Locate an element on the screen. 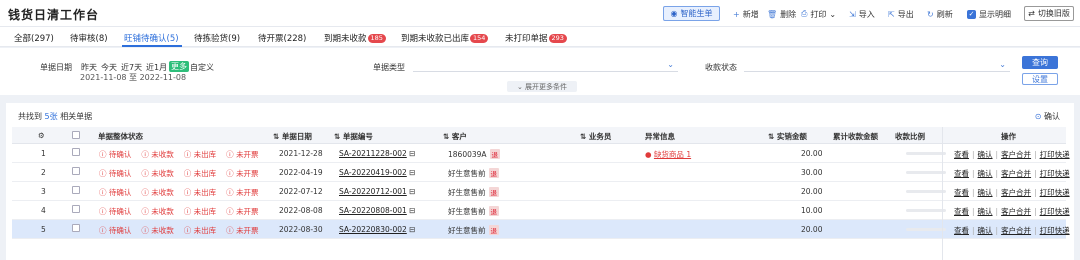 Image resolution: width=1080 pixels, height=260 pixels. count-badge: 185 is located at coordinates (376, 38).